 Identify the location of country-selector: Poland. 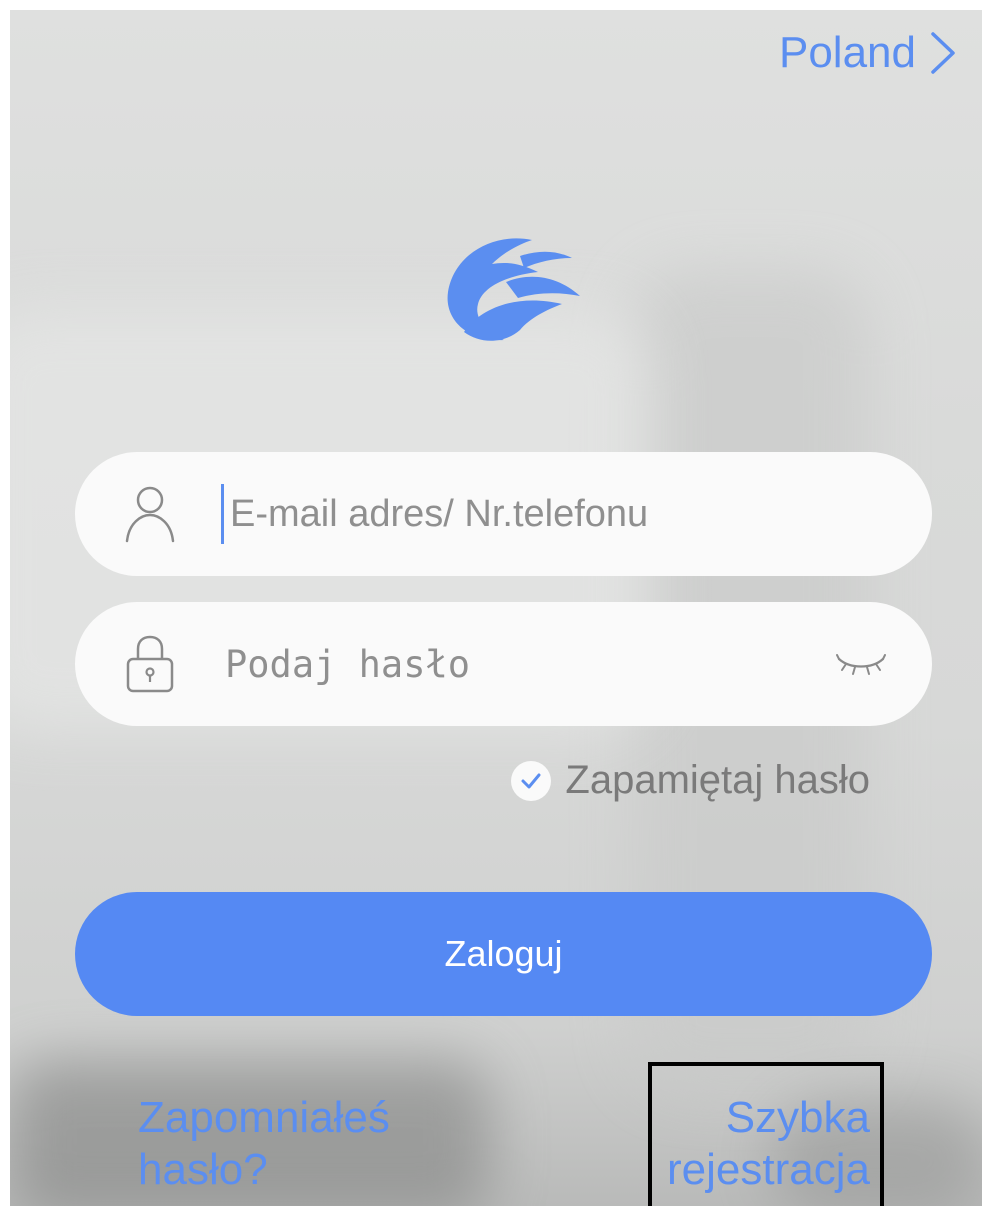
(867, 53).